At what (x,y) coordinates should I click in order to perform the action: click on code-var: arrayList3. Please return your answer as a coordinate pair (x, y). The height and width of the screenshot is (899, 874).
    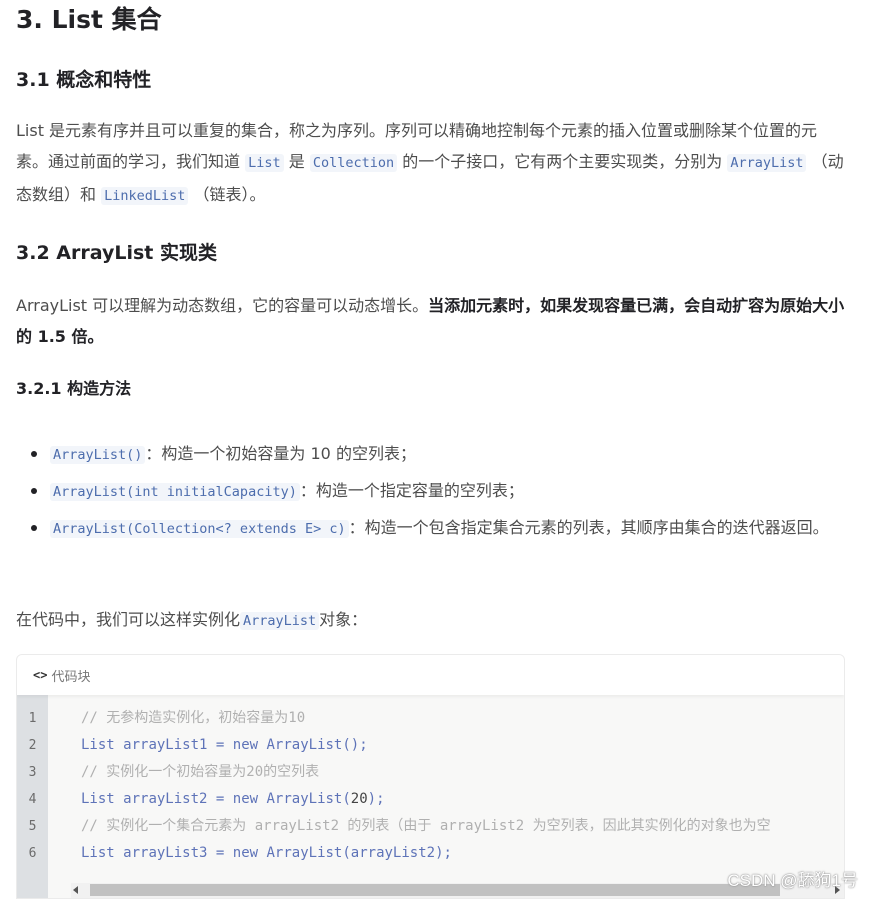
    Looking at the image, I should click on (165, 853).